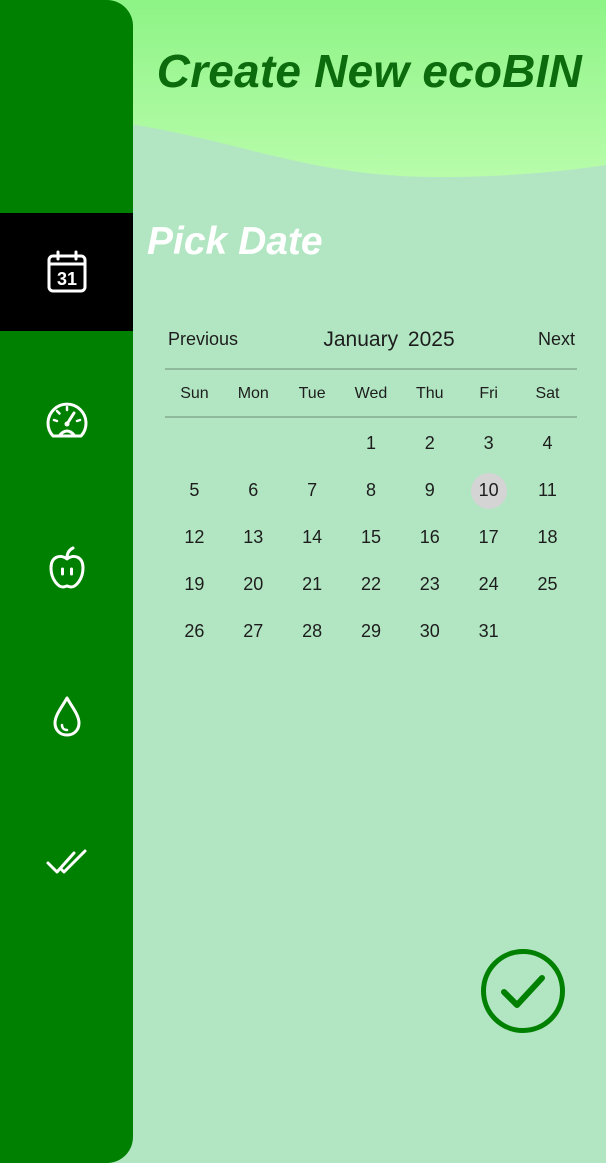 The image size is (606, 1163). I want to click on day-cell: 17, so click(488, 537).